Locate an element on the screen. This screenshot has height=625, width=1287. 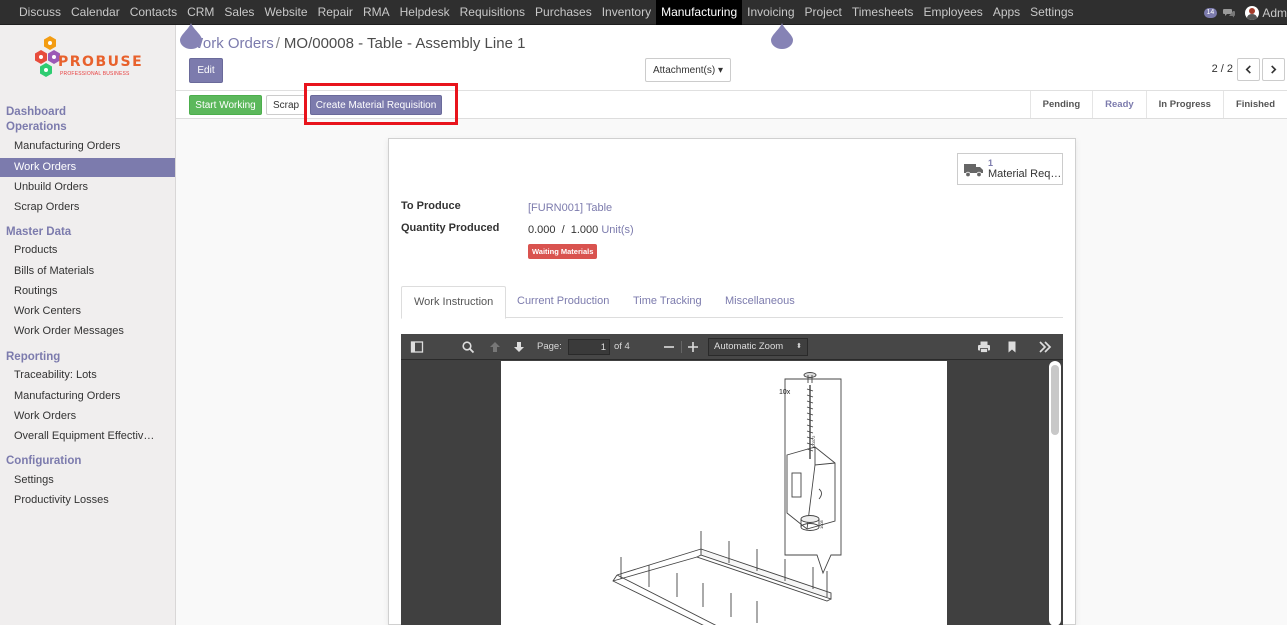
sidebar-item-productivity-losses: Productivity Losses is located at coordinates (87, 500).